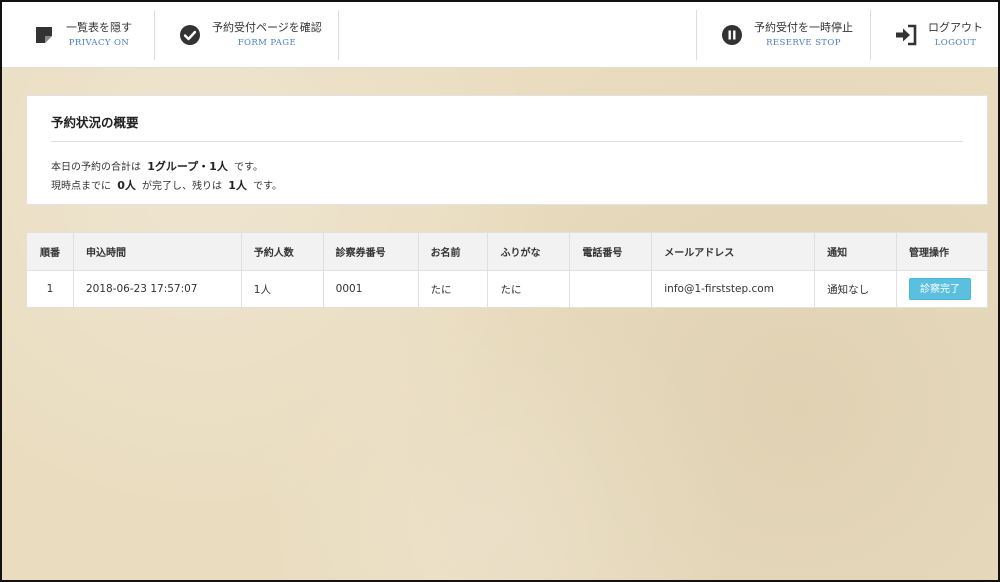 The width and height of the screenshot is (1000, 582). Describe the element at coordinates (268, 186) in the screenshot. I see `summary-progress-suffix: です。` at that location.